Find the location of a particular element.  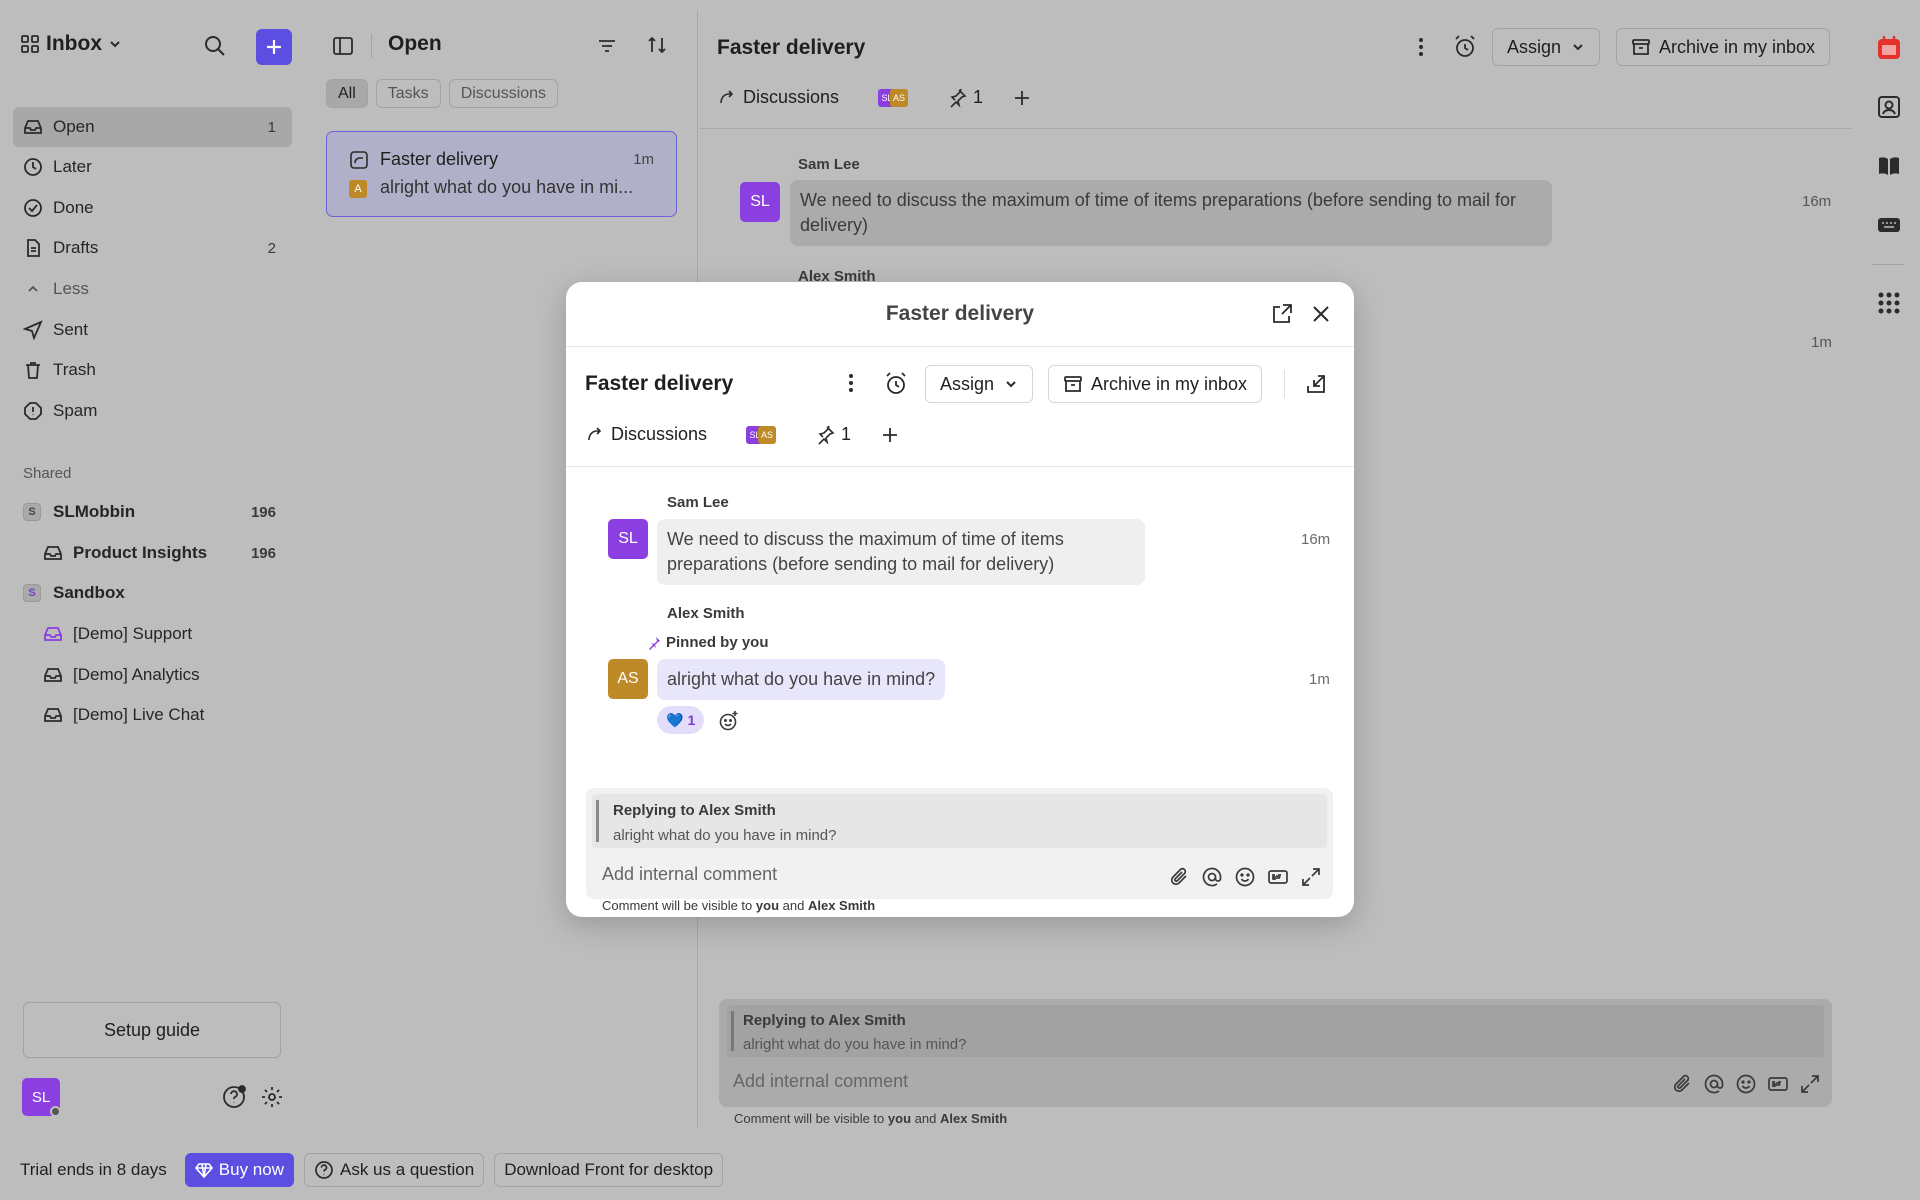

inbox-label: [Demo] Live Chat is located at coordinates (139, 714).